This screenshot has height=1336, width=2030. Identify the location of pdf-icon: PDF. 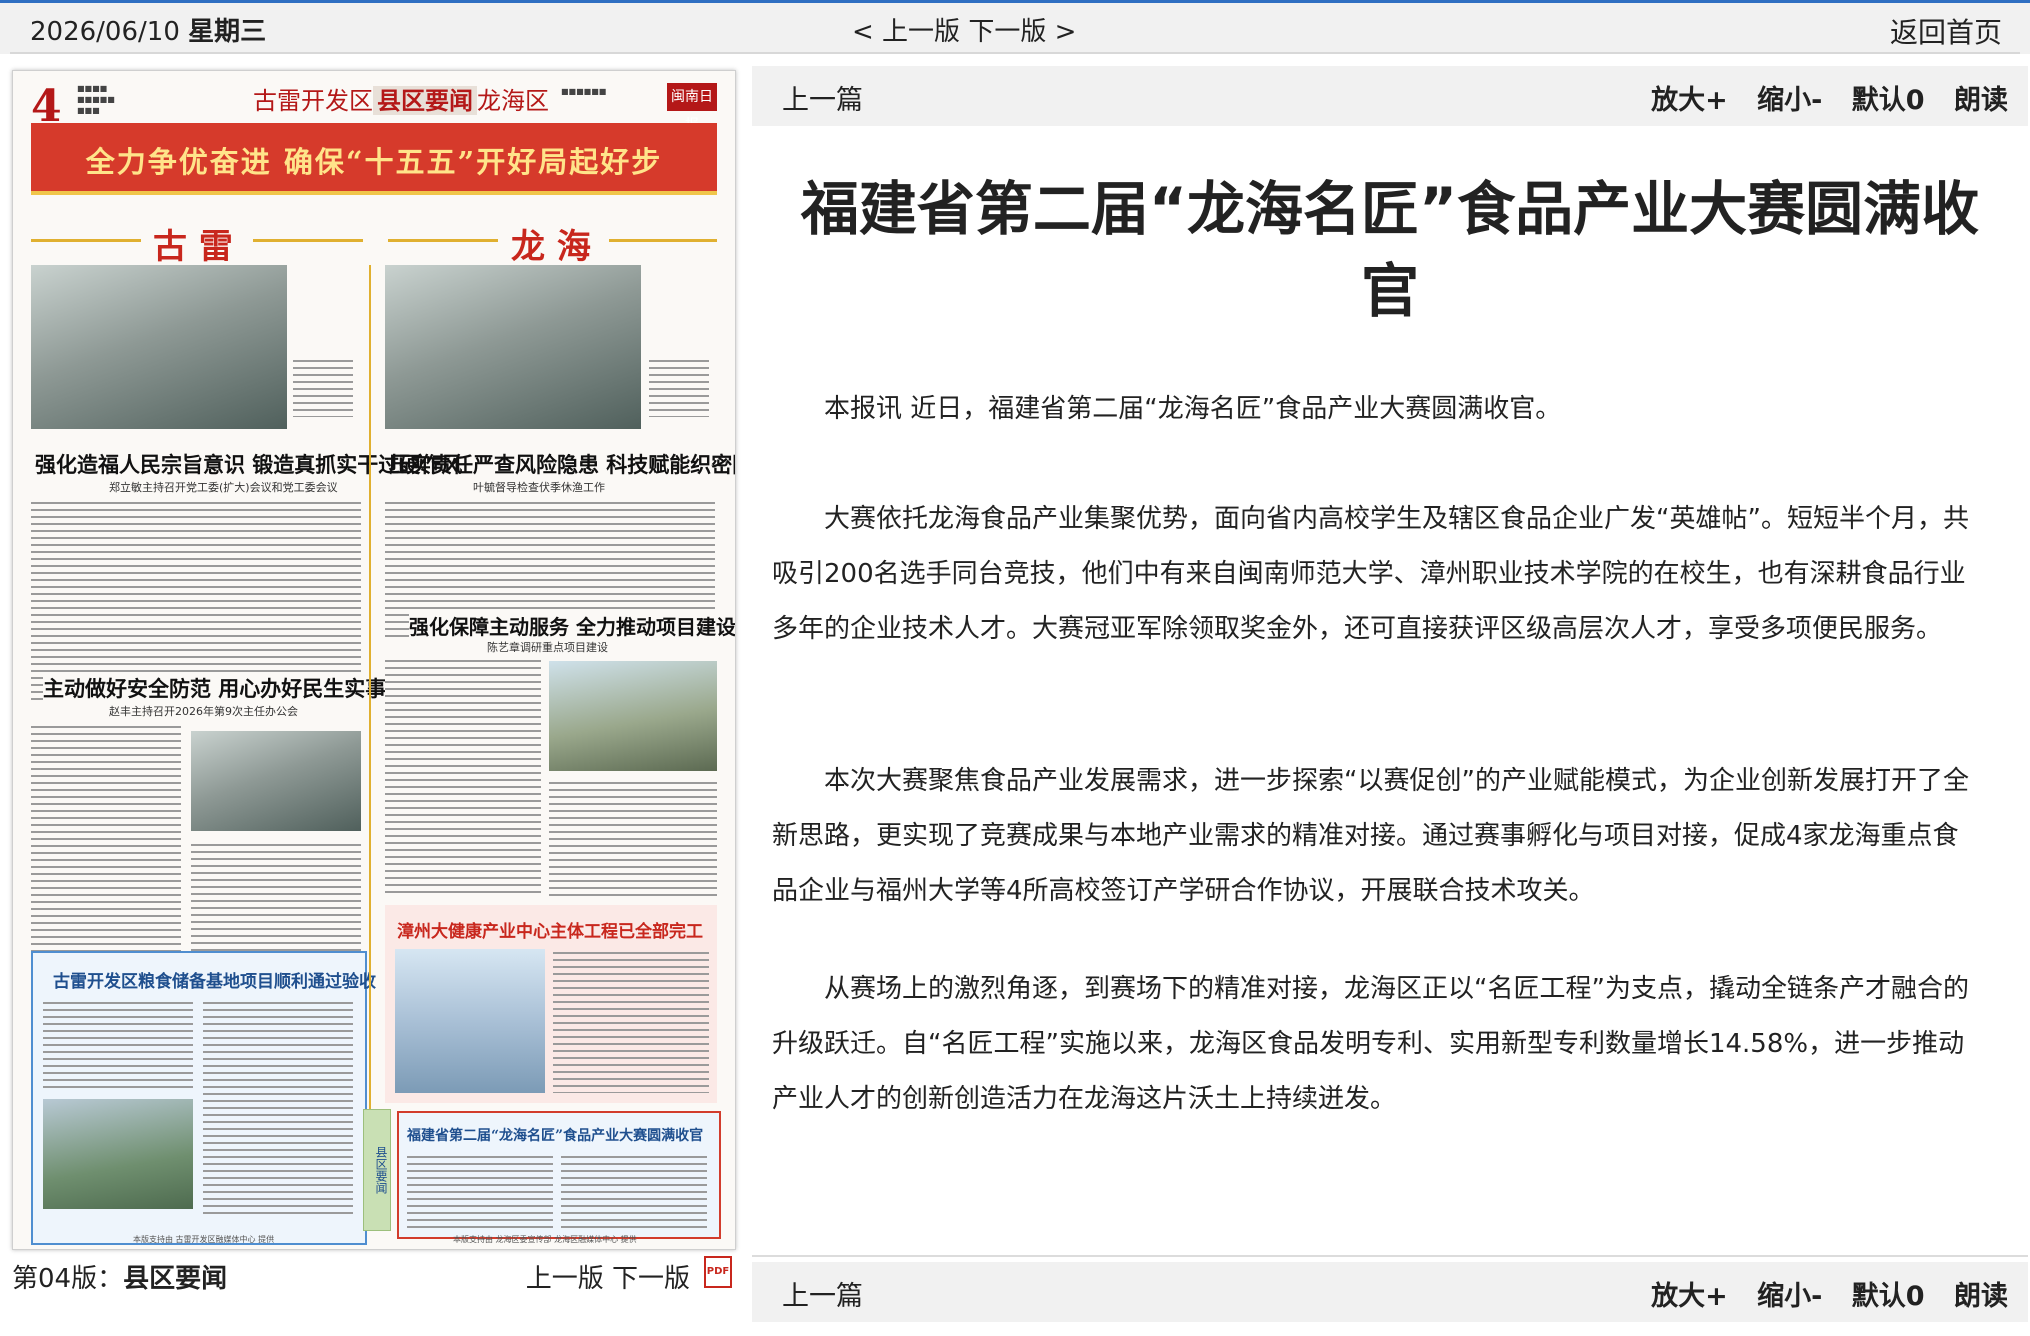
(718, 1272).